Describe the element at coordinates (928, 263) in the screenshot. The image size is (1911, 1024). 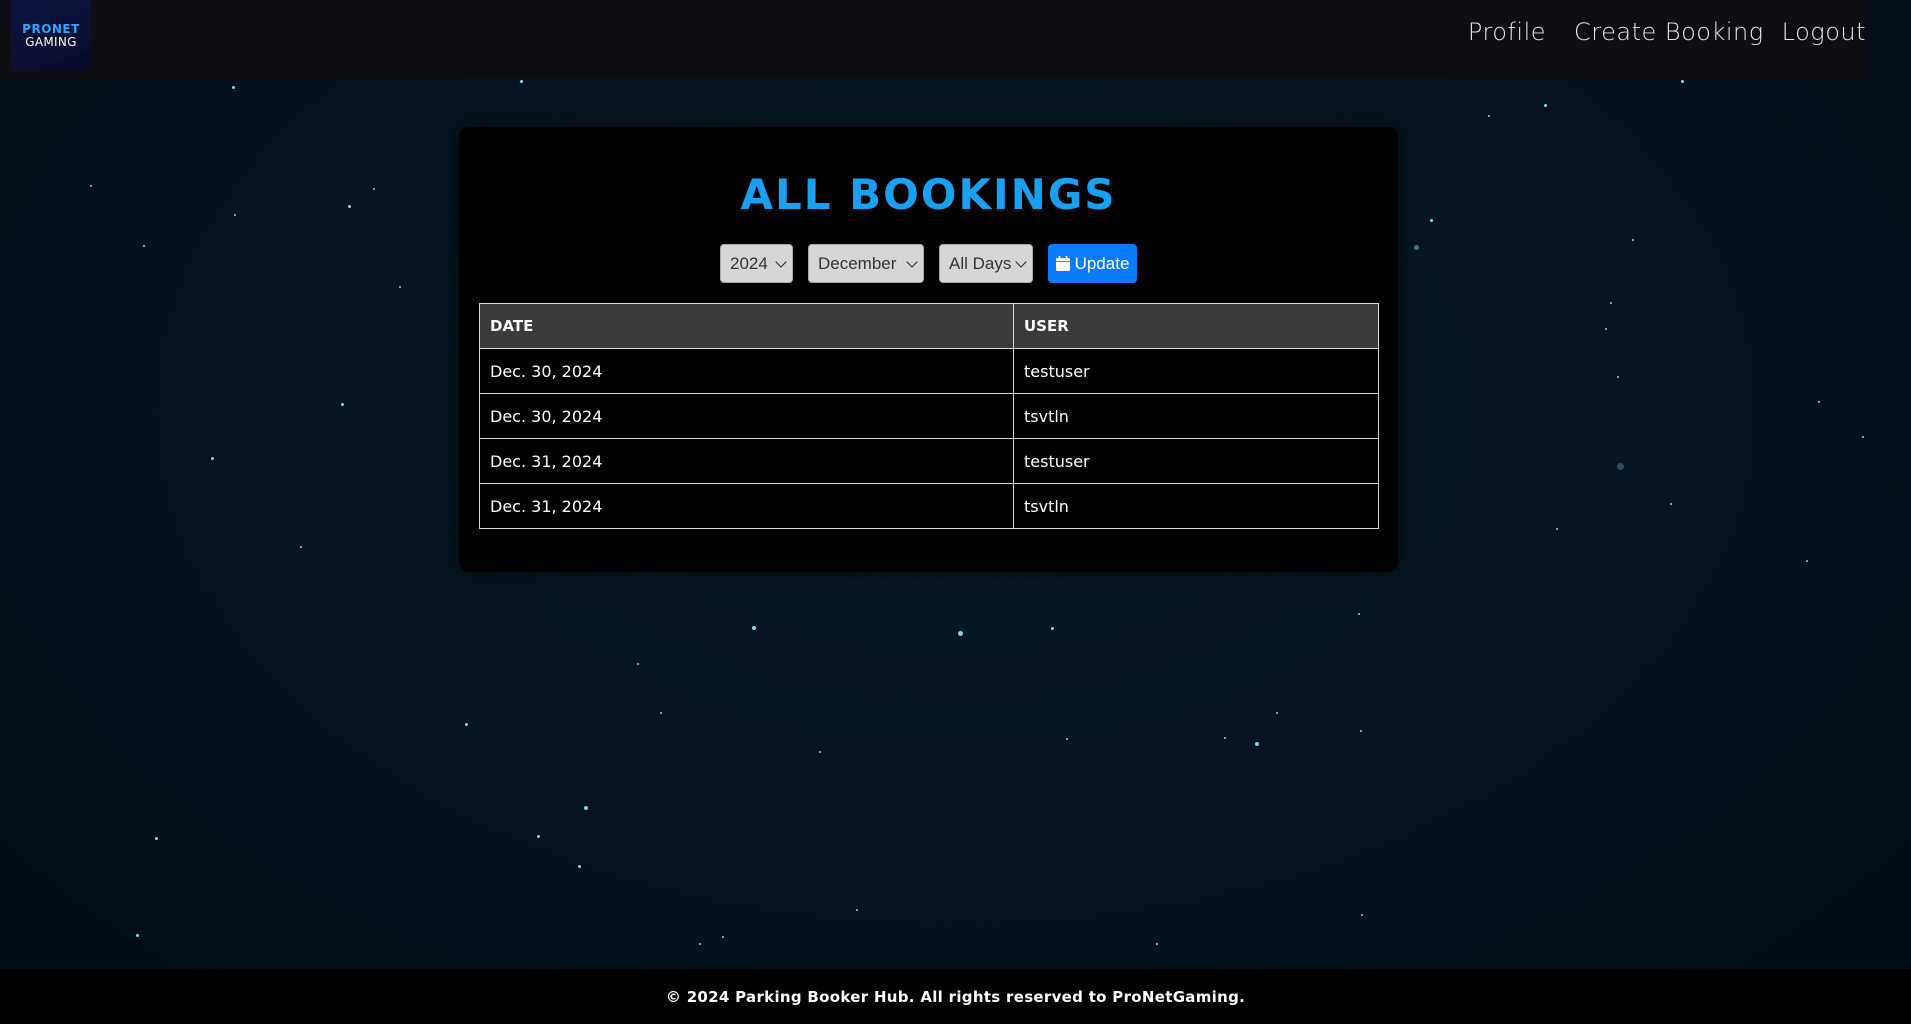
I see `filter-bar: 2024 December All Days Update` at that location.